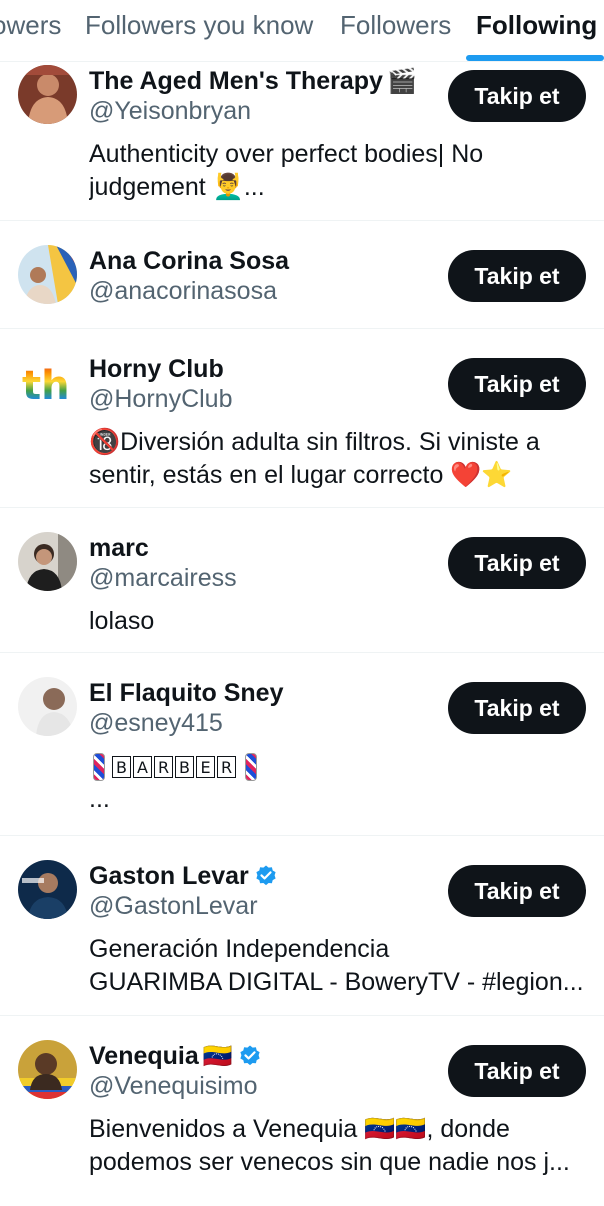 The height and width of the screenshot is (1206, 604). I want to click on user-handle: @HornyClub, so click(161, 399).